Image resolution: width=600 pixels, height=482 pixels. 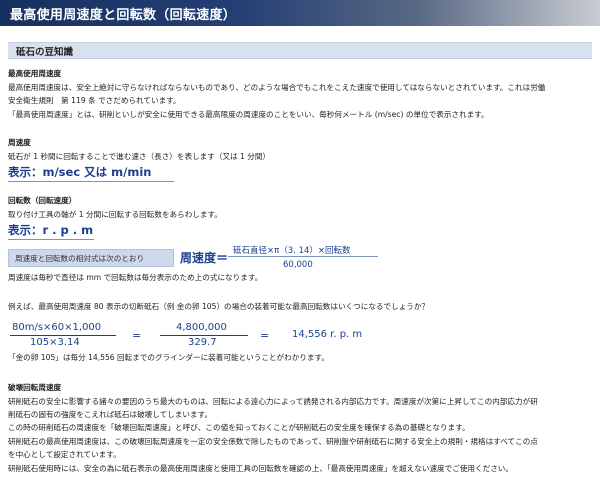 I want to click on peripheral-speed-display-label: 表示：m/sec 又は m/min, so click(x=80, y=172).